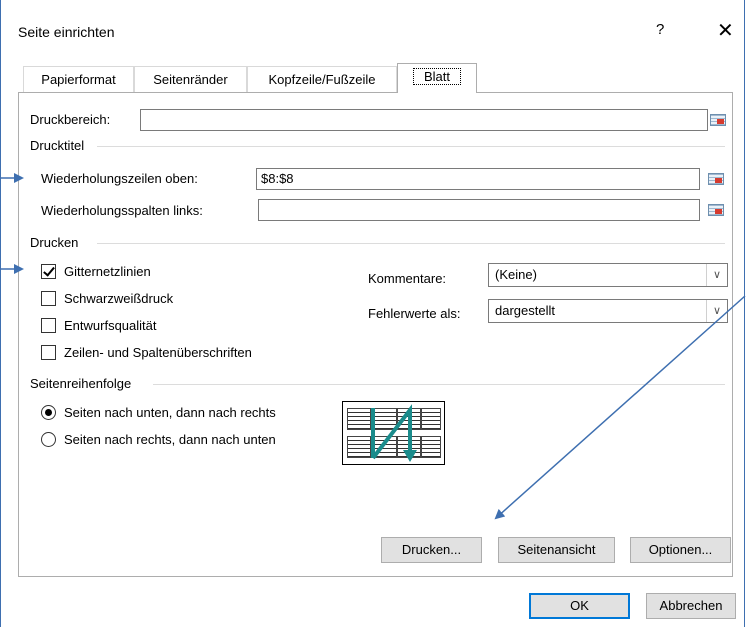  I want to click on page-order-divider, so click(439, 384).